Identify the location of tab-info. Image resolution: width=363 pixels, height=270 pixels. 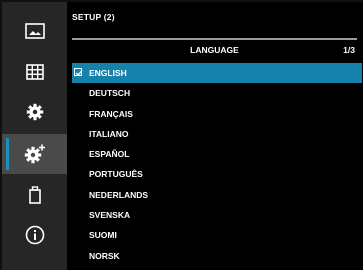
(34, 235).